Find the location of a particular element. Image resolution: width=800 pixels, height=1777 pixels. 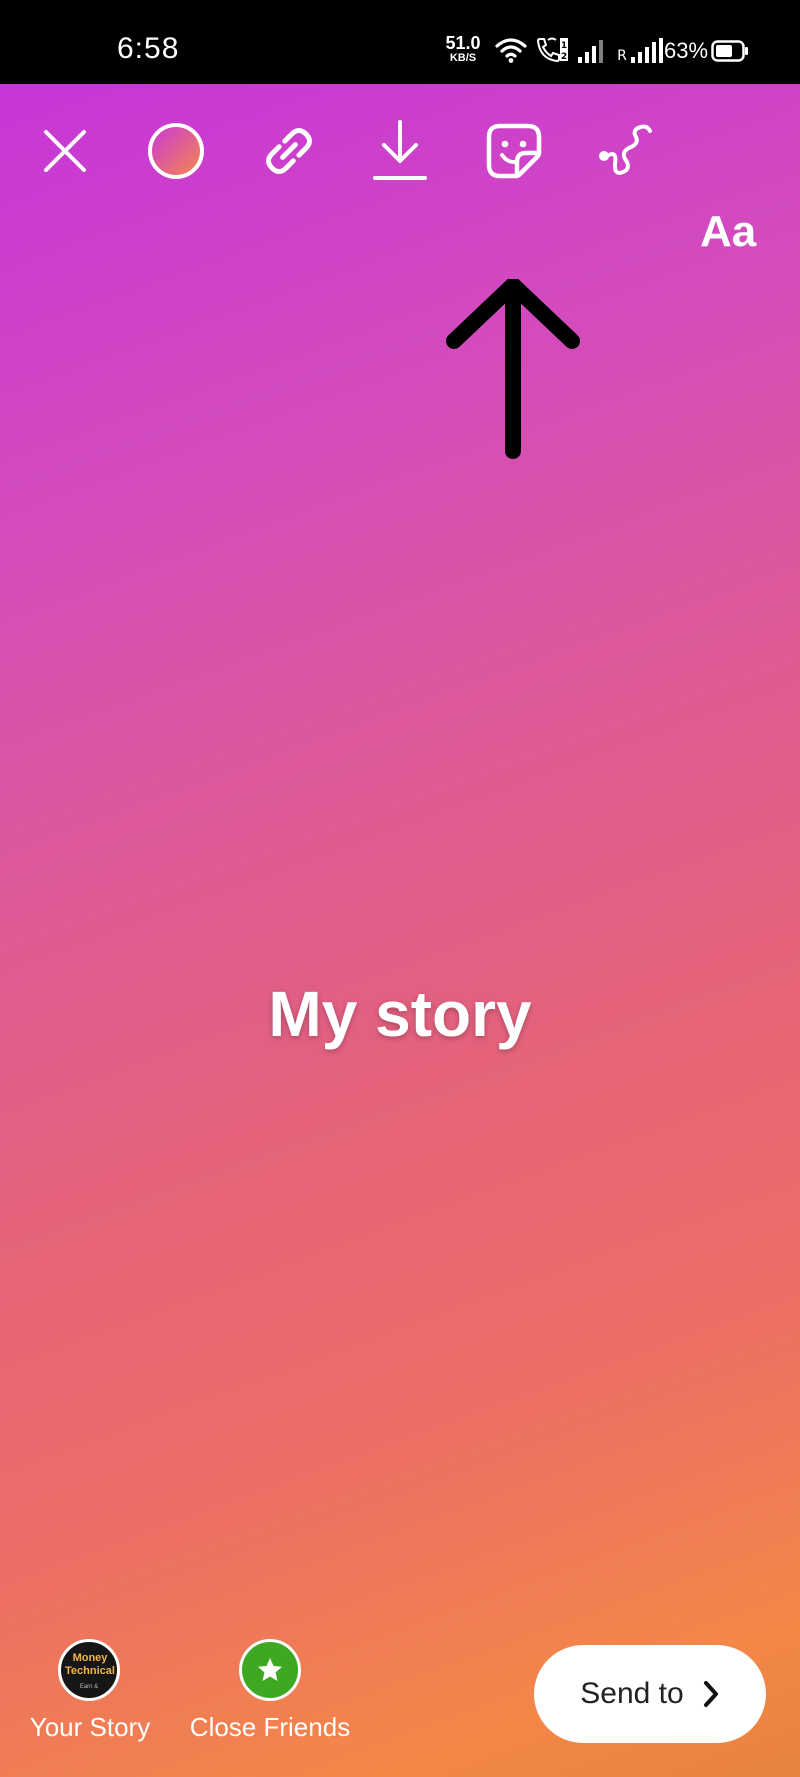

sticker-icon is located at coordinates (514, 151).